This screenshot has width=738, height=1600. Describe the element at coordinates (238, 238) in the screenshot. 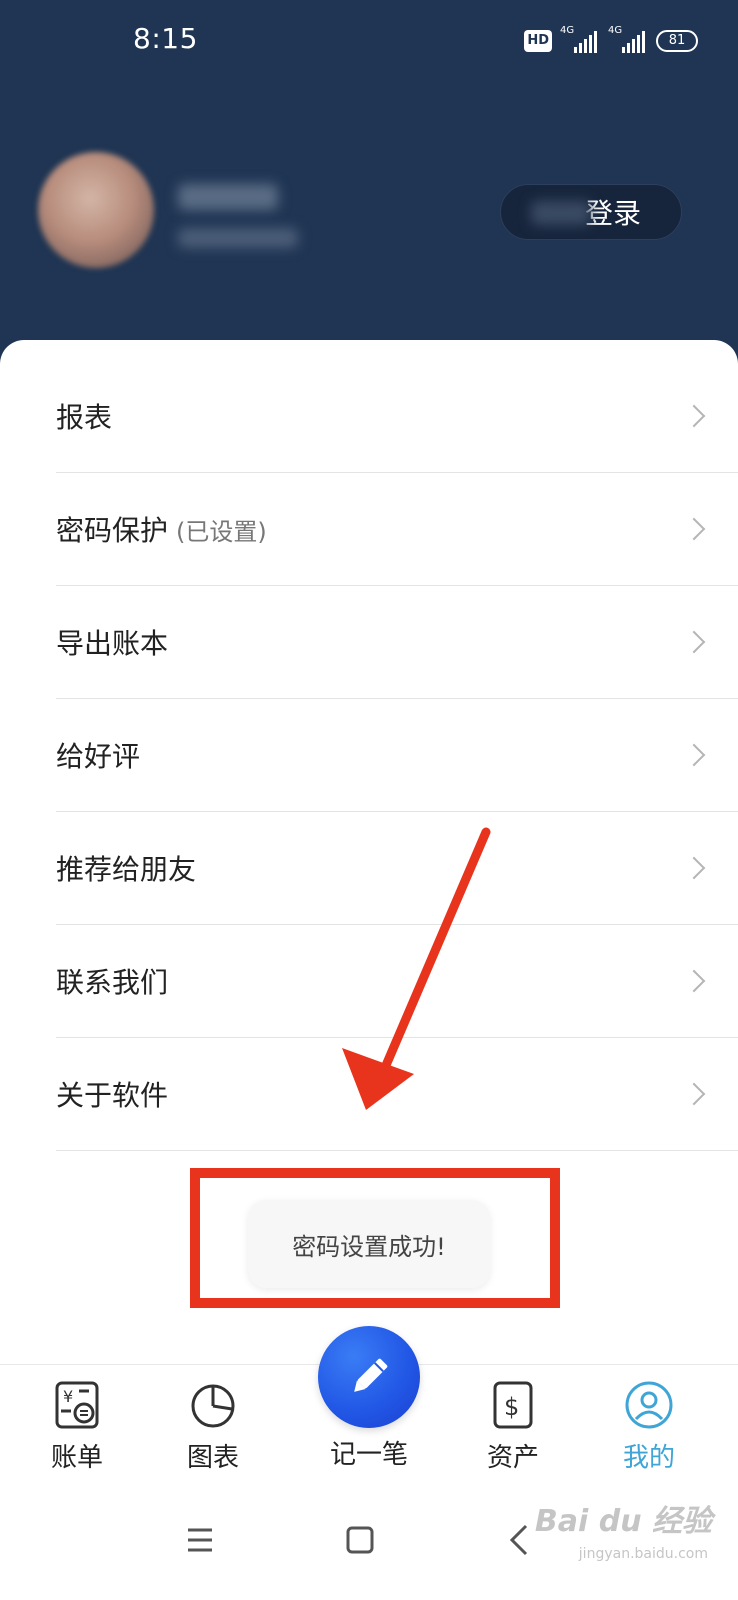

I see `user-id-blurred` at that location.